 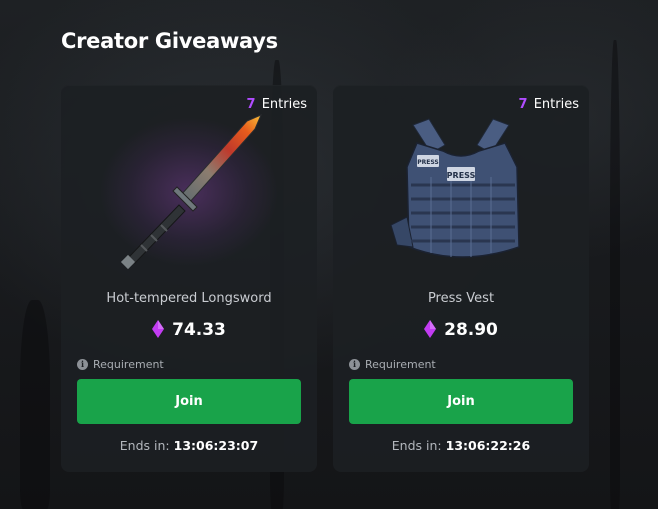 What do you see at coordinates (189, 192) in the screenshot?
I see `item-image-longsword` at bounding box center [189, 192].